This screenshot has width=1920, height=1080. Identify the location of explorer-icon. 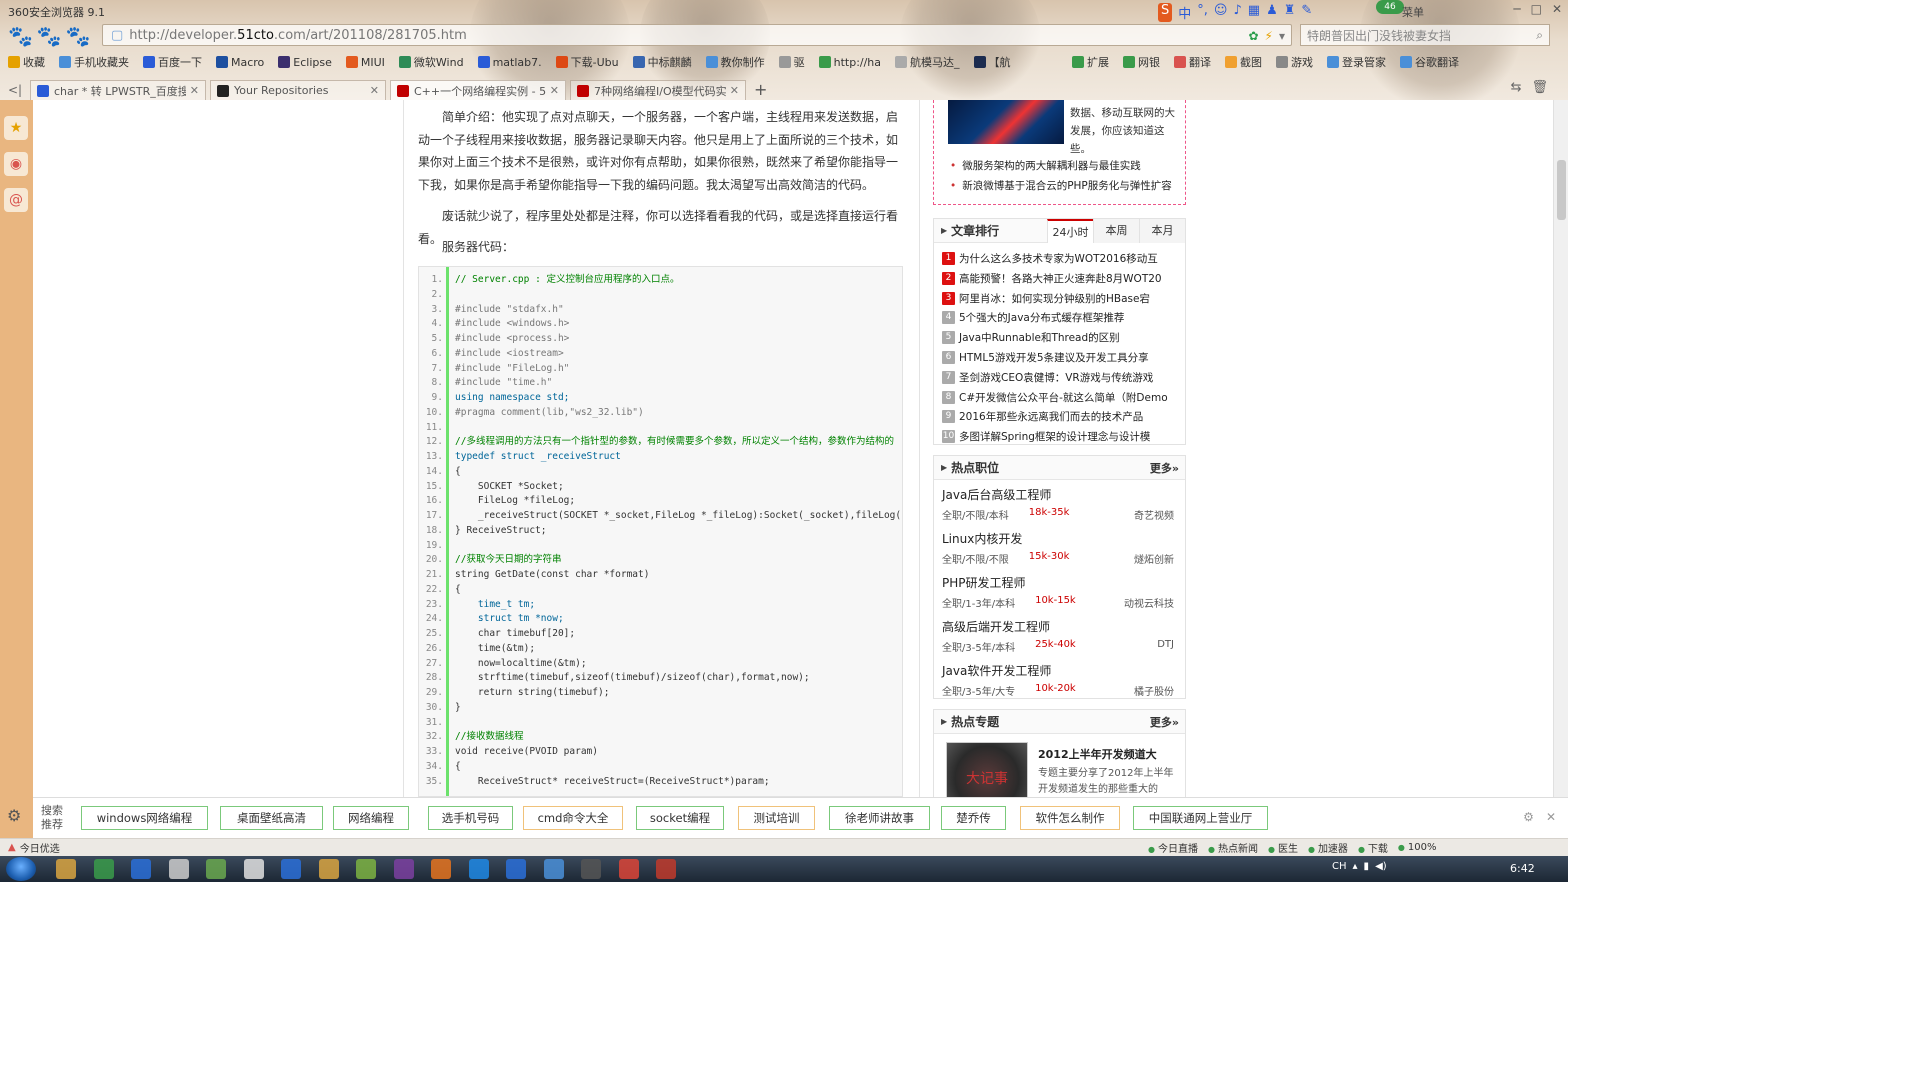
(66, 869).